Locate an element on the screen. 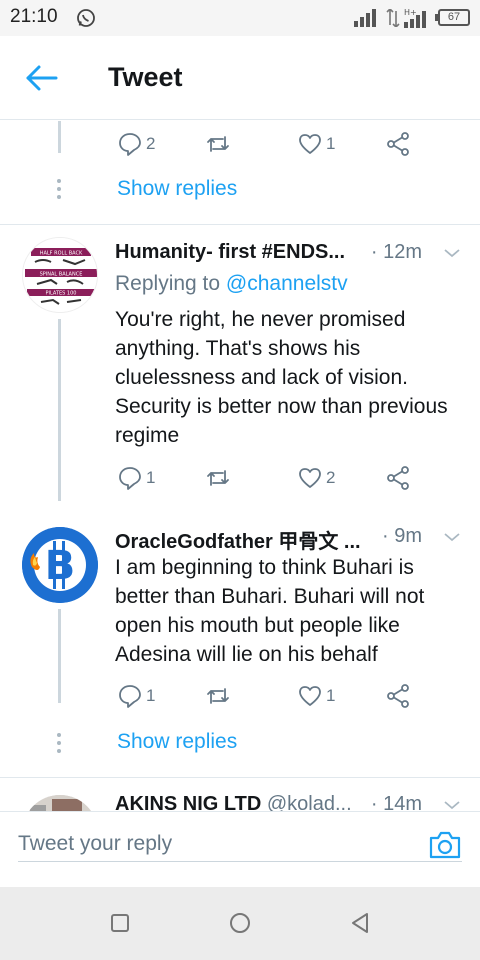 The height and width of the screenshot is (960, 480). tweet-header: AKINS NIG LTD @kolad... · 14m is located at coordinates (290, 802).